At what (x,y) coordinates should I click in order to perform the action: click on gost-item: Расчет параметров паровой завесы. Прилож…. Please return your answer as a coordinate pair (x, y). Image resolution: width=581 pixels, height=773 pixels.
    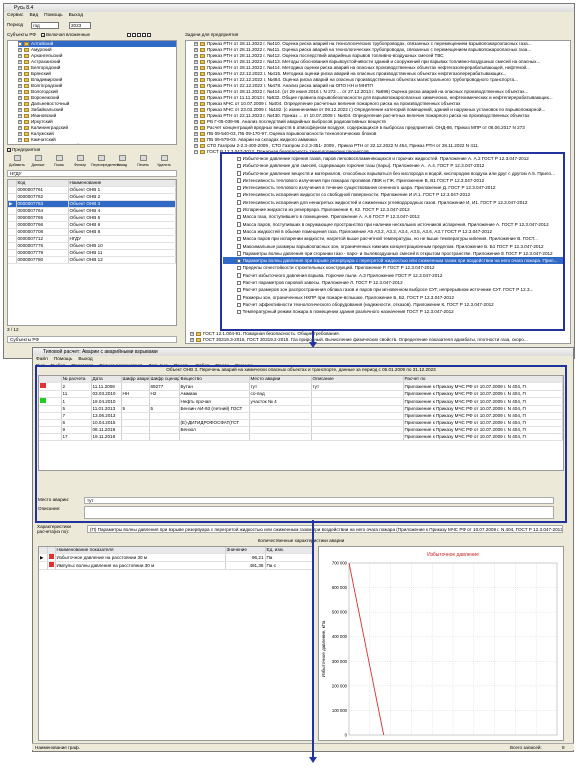
    Looking at the image, I should click on (393, 282).